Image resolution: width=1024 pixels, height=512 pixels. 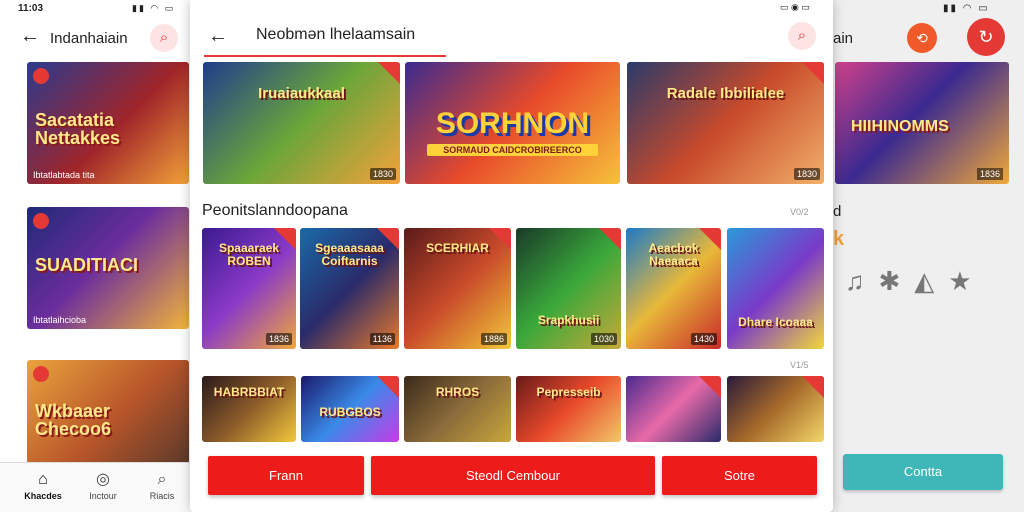 What do you see at coordinates (457, 409) in the screenshot?
I see `game-tile: RHROS` at bounding box center [457, 409].